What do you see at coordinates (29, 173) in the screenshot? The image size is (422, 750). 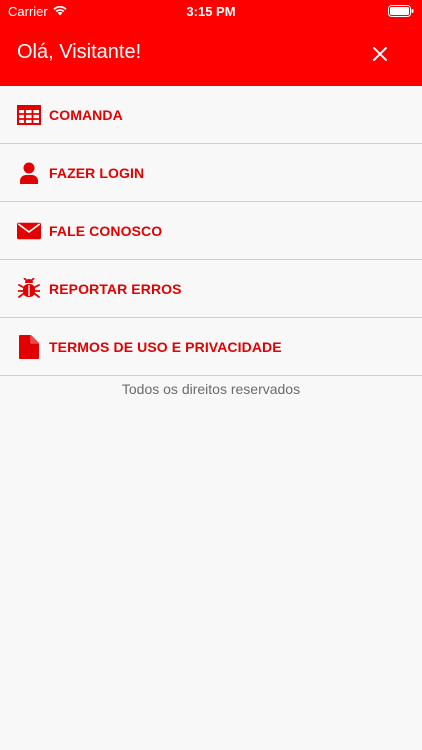 I see `user-icon` at bounding box center [29, 173].